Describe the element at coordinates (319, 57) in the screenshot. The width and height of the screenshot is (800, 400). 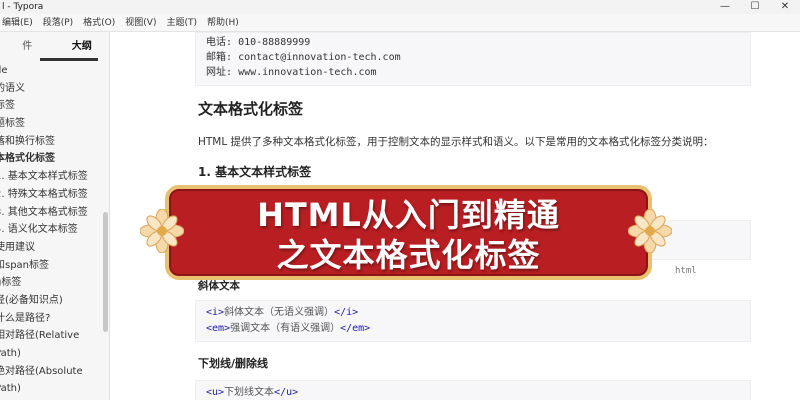
I see `contact-value: contact@innovation-tech.com` at that location.